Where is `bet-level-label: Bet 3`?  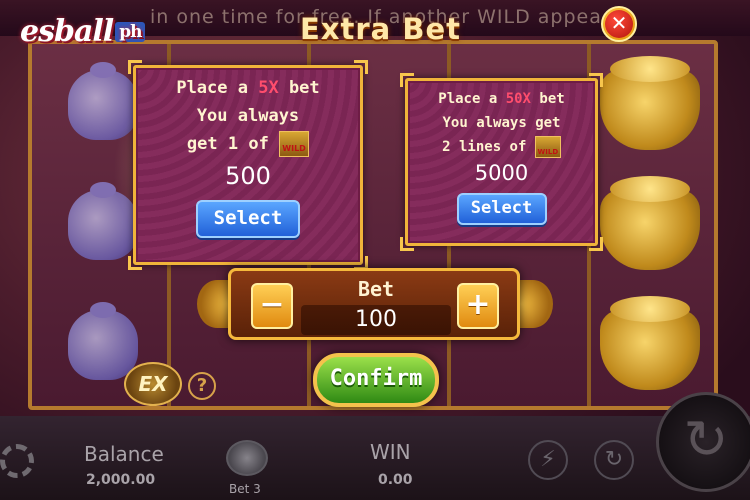
bet-level-label: Bet 3 is located at coordinates (245, 489).